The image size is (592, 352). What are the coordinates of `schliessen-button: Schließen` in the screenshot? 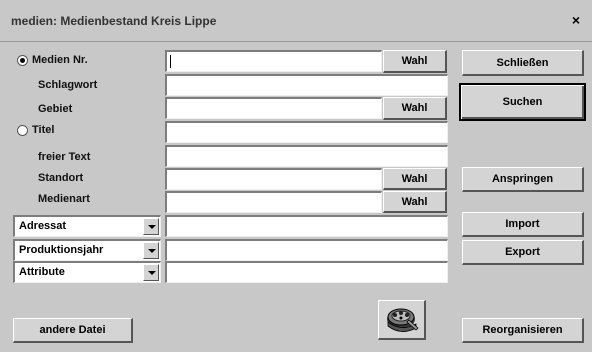 It's located at (523, 63).